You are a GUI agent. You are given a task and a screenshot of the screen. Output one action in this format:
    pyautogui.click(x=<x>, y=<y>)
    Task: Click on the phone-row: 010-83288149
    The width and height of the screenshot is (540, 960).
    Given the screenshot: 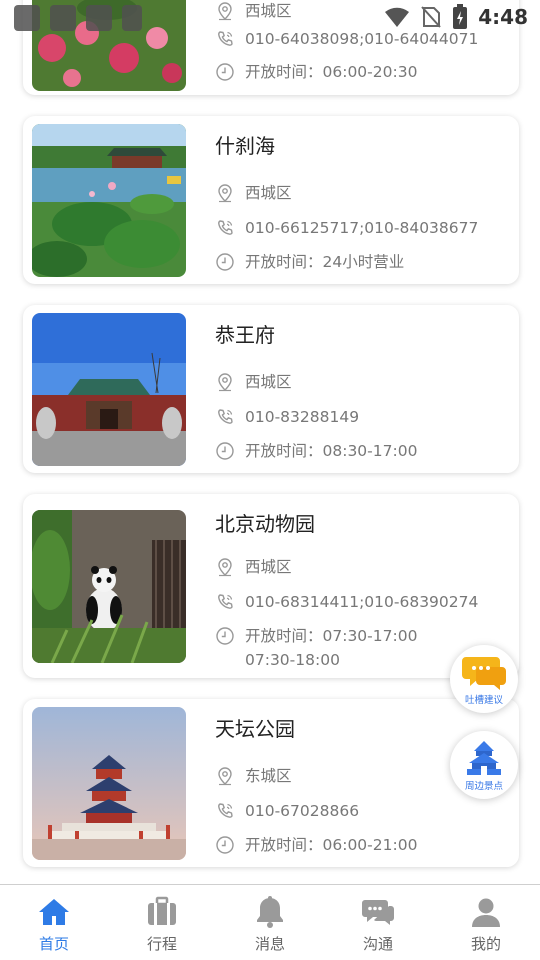 What is the action you would take?
    pyautogui.click(x=351, y=417)
    